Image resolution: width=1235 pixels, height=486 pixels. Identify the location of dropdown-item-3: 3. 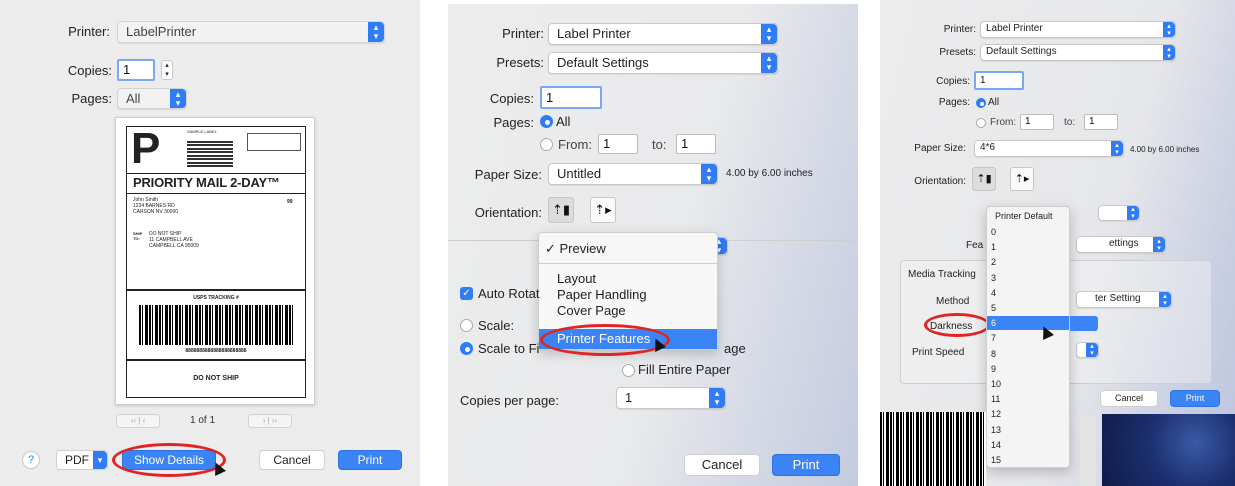
(1028, 278).